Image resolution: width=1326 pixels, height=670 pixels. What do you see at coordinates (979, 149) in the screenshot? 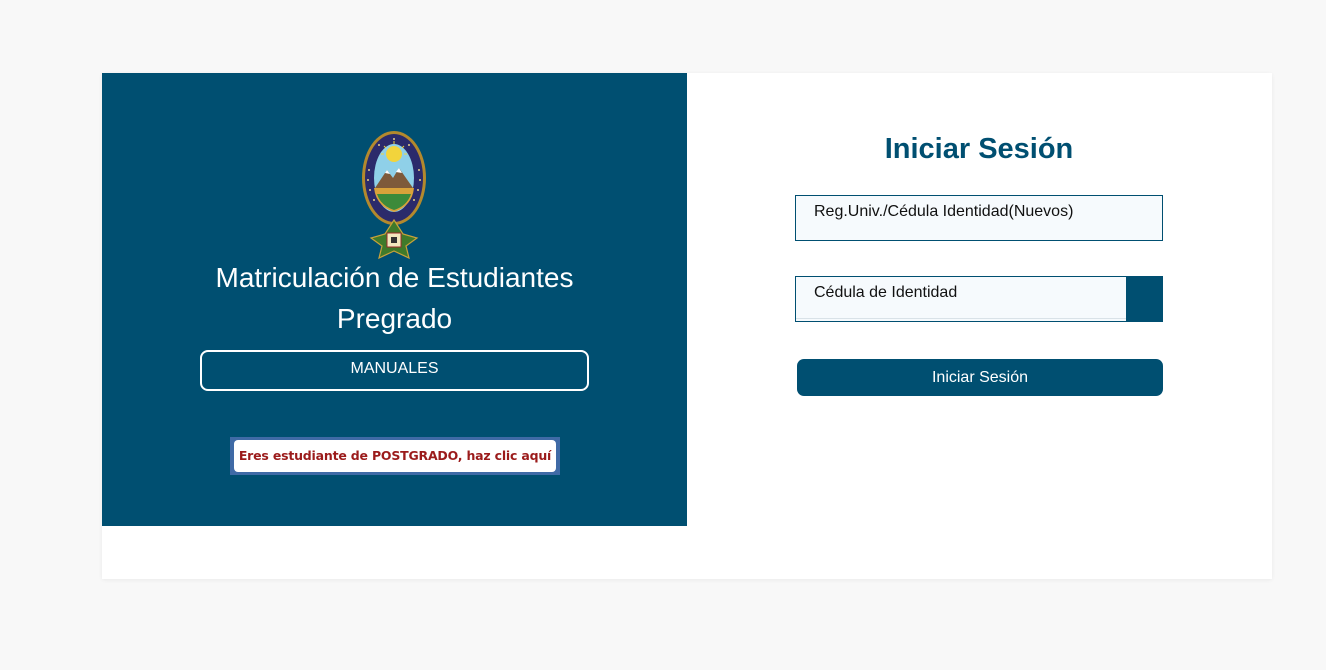
I see `login-title: Iniciar Sesión` at bounding box center [979, 149].